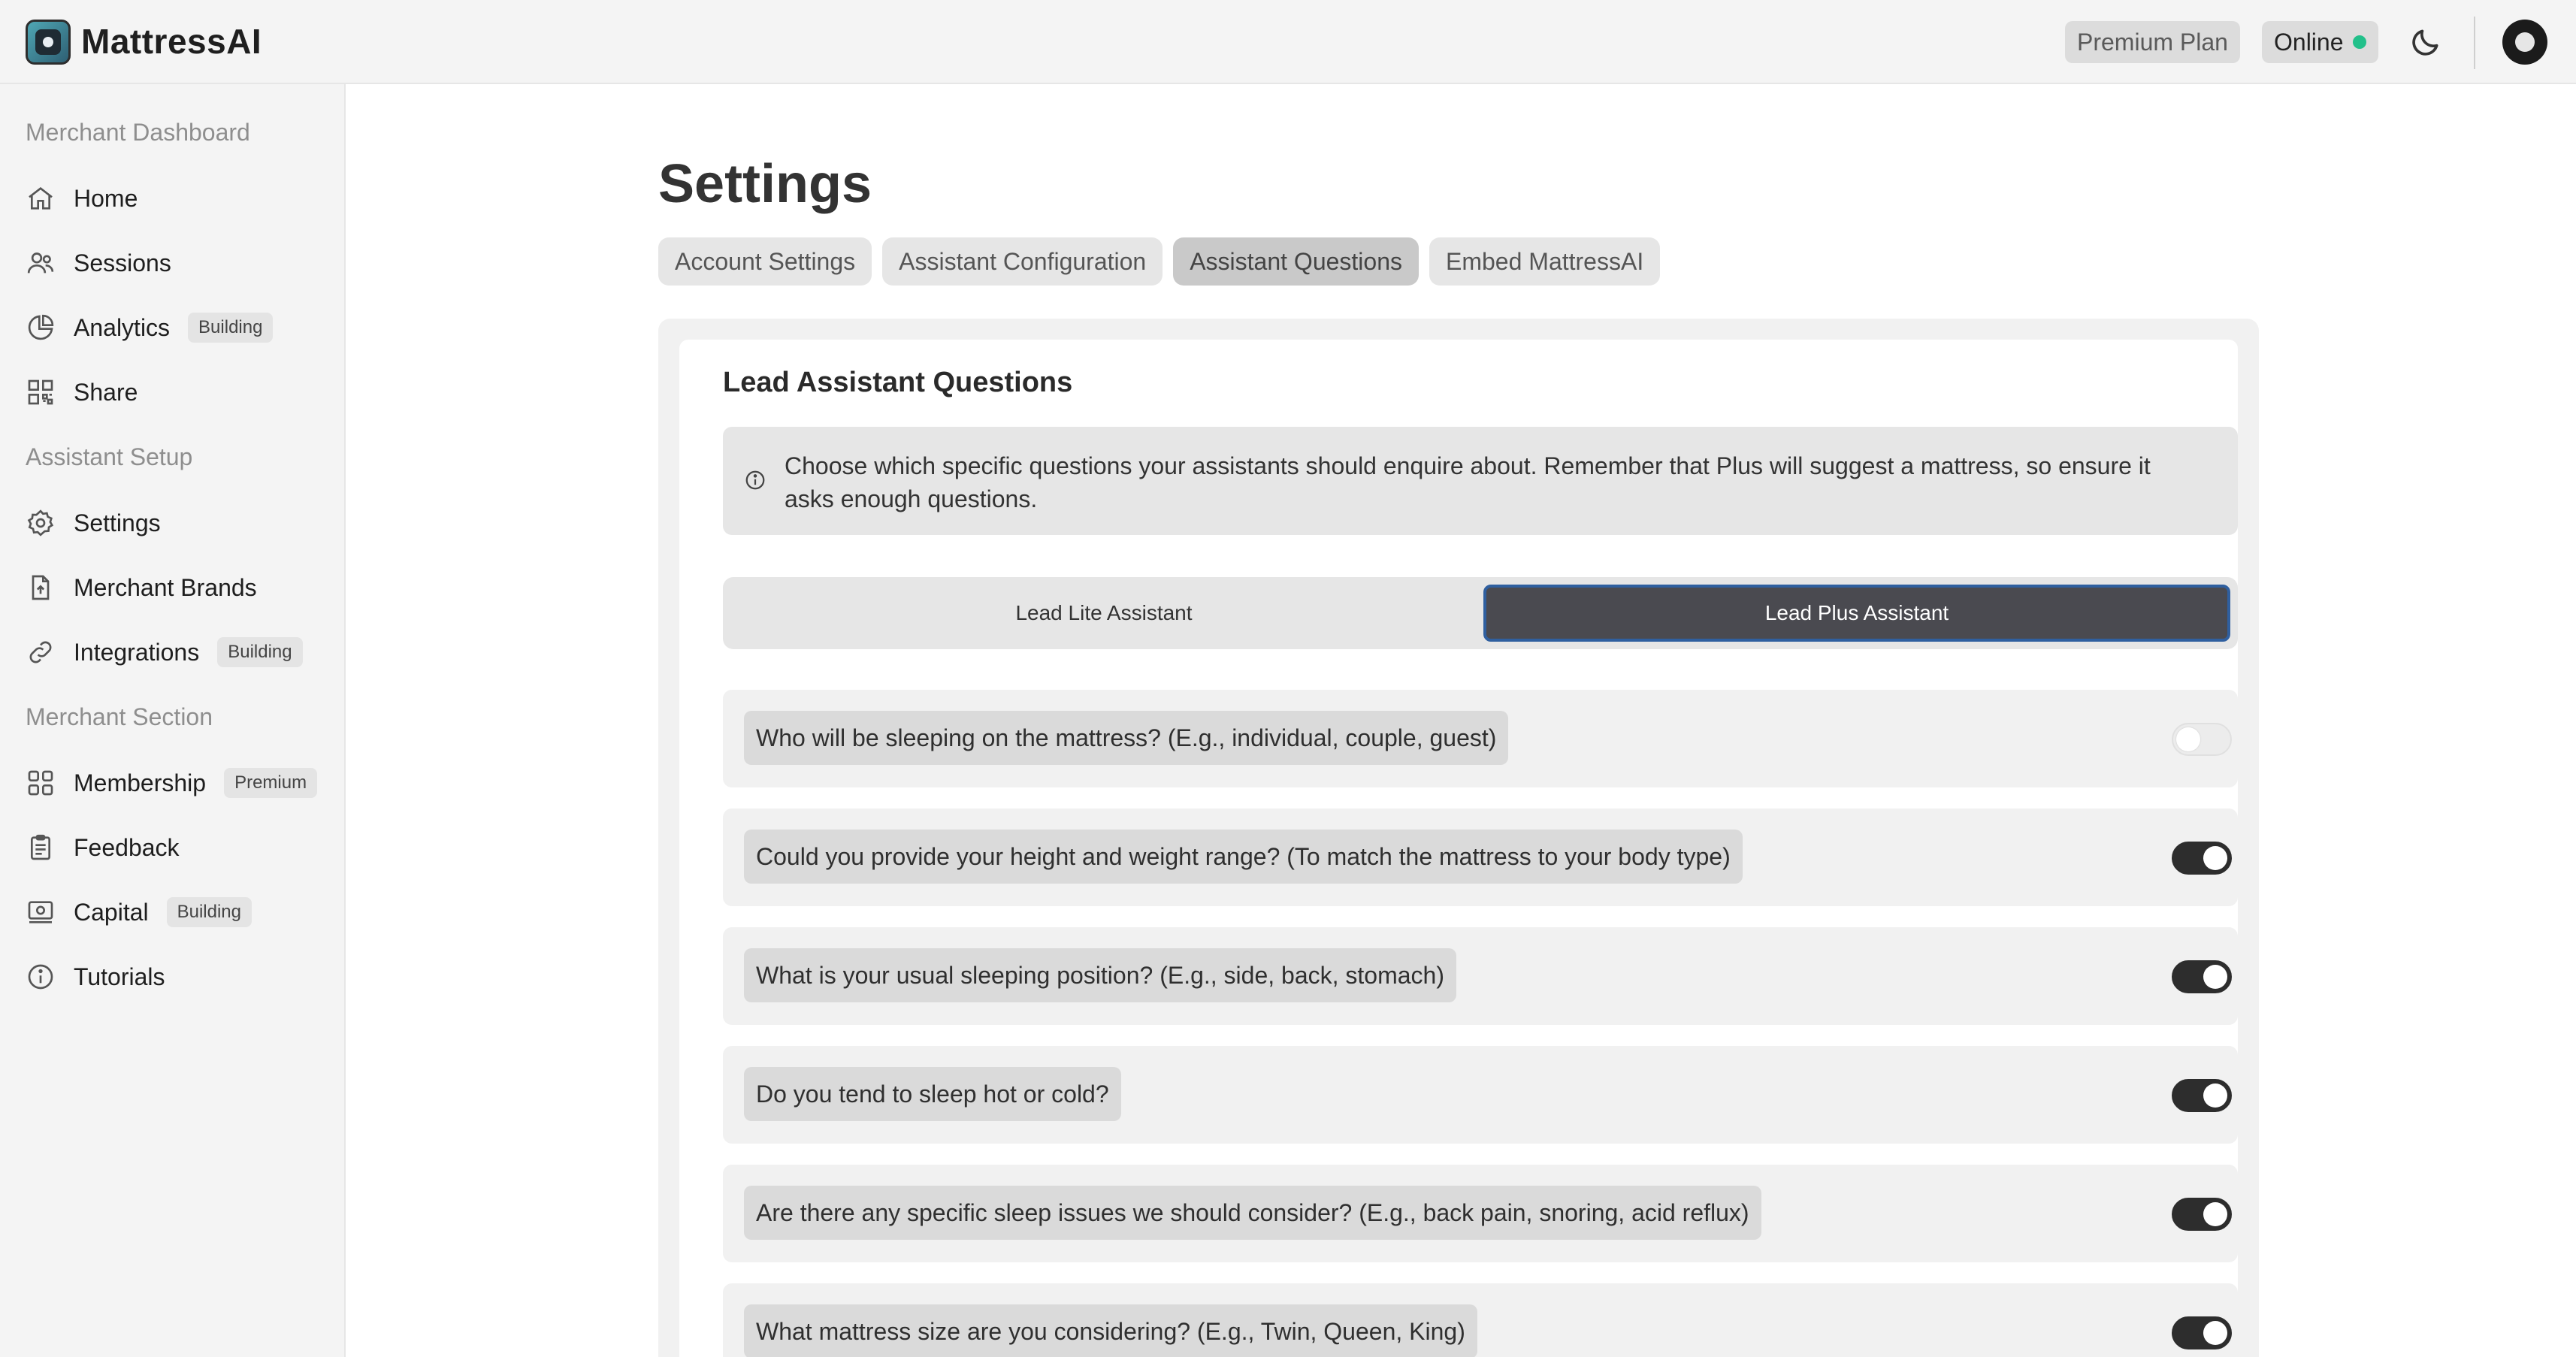 Image resolution: width=2576 pixels, height=1357 pixels. What do you see at coordinates (1481, 613) in the screenshot?
I see `assistant-type-switch: Lead Lite Assistant Lead Plus Assistant` at bounding box center [1481, 613].